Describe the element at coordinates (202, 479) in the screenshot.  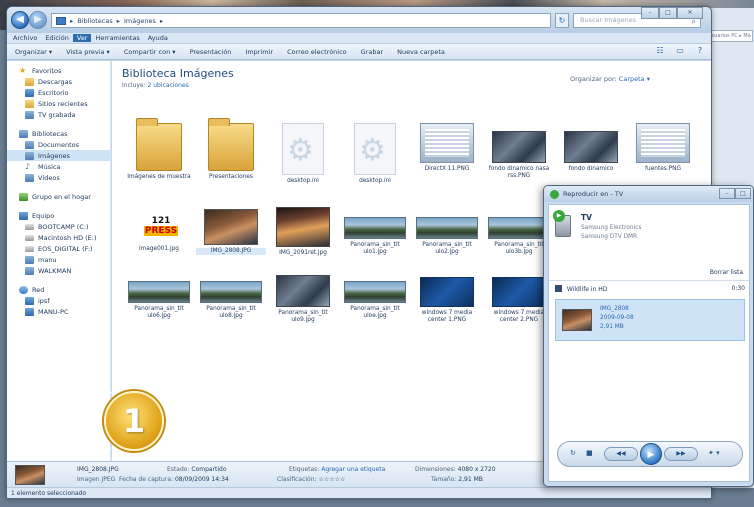
I see `fecha-value: 08/09/2009 14:34` at that location.